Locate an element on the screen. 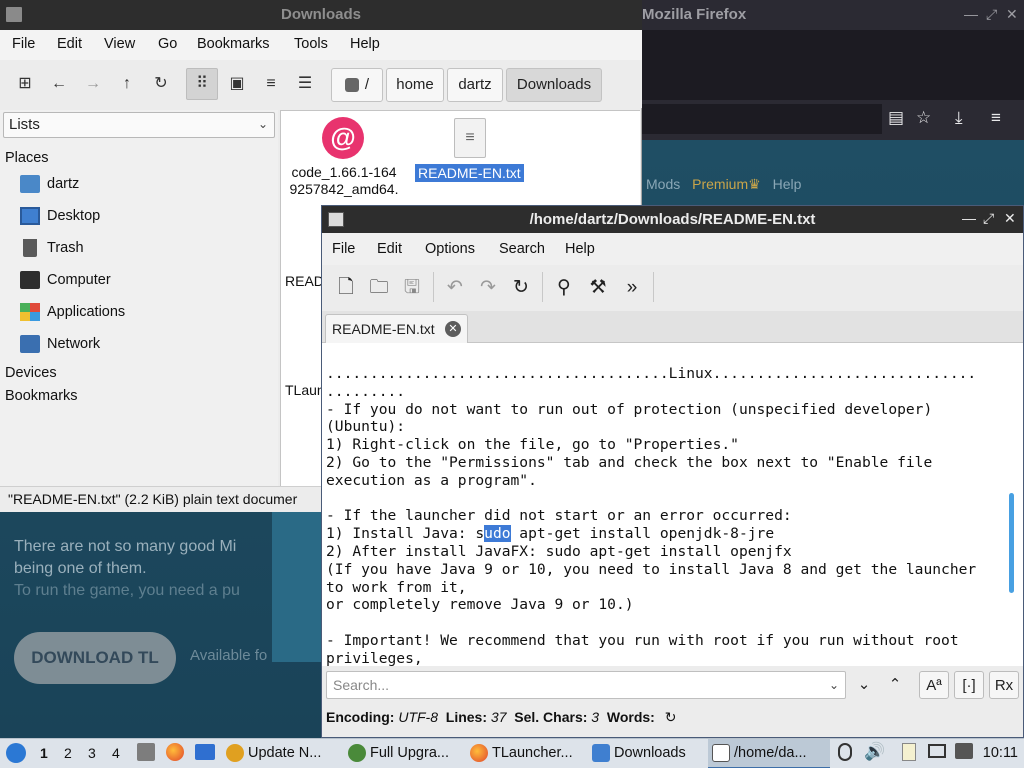 The width and height of the screenshot is (1024, 768). breadcrumb-root: / is located at coordinates (357, 85).